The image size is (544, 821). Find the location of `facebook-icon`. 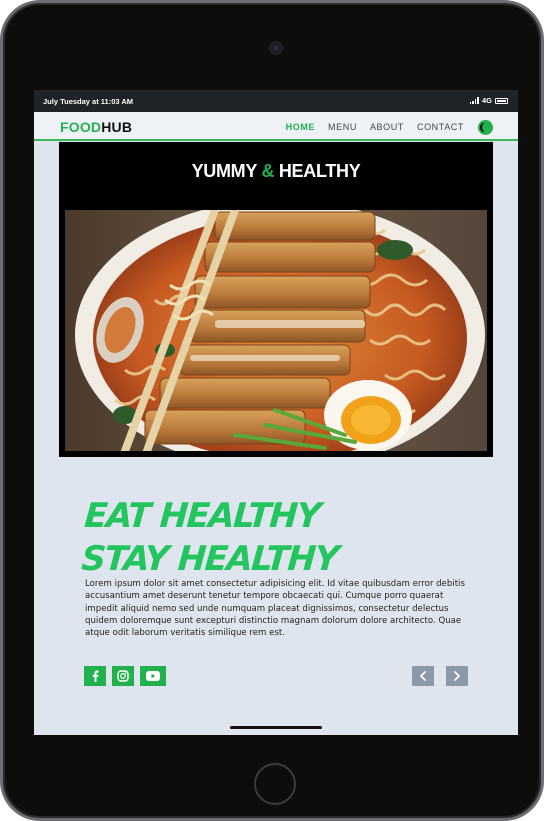

facebook-icon is located at coordinates (95, 676).